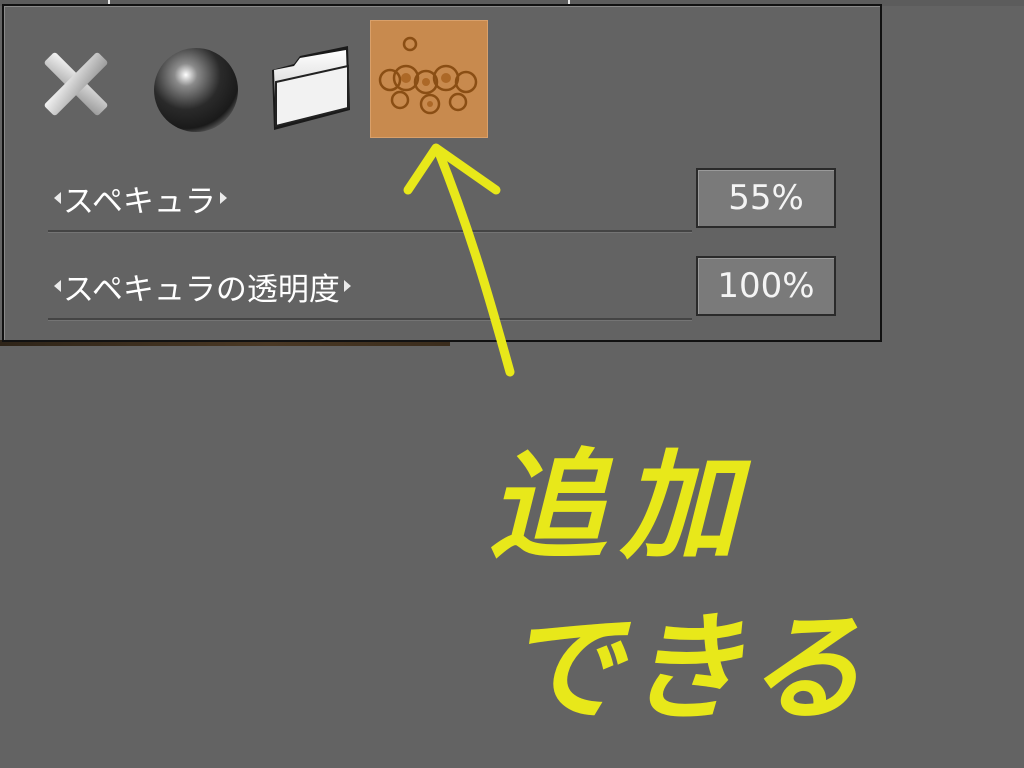 The width and height of the screenshot is (1024, 768). Describe the element at coordinates (766, 198) in the screenshot. I see `specular-value-field: 55%` at that location.